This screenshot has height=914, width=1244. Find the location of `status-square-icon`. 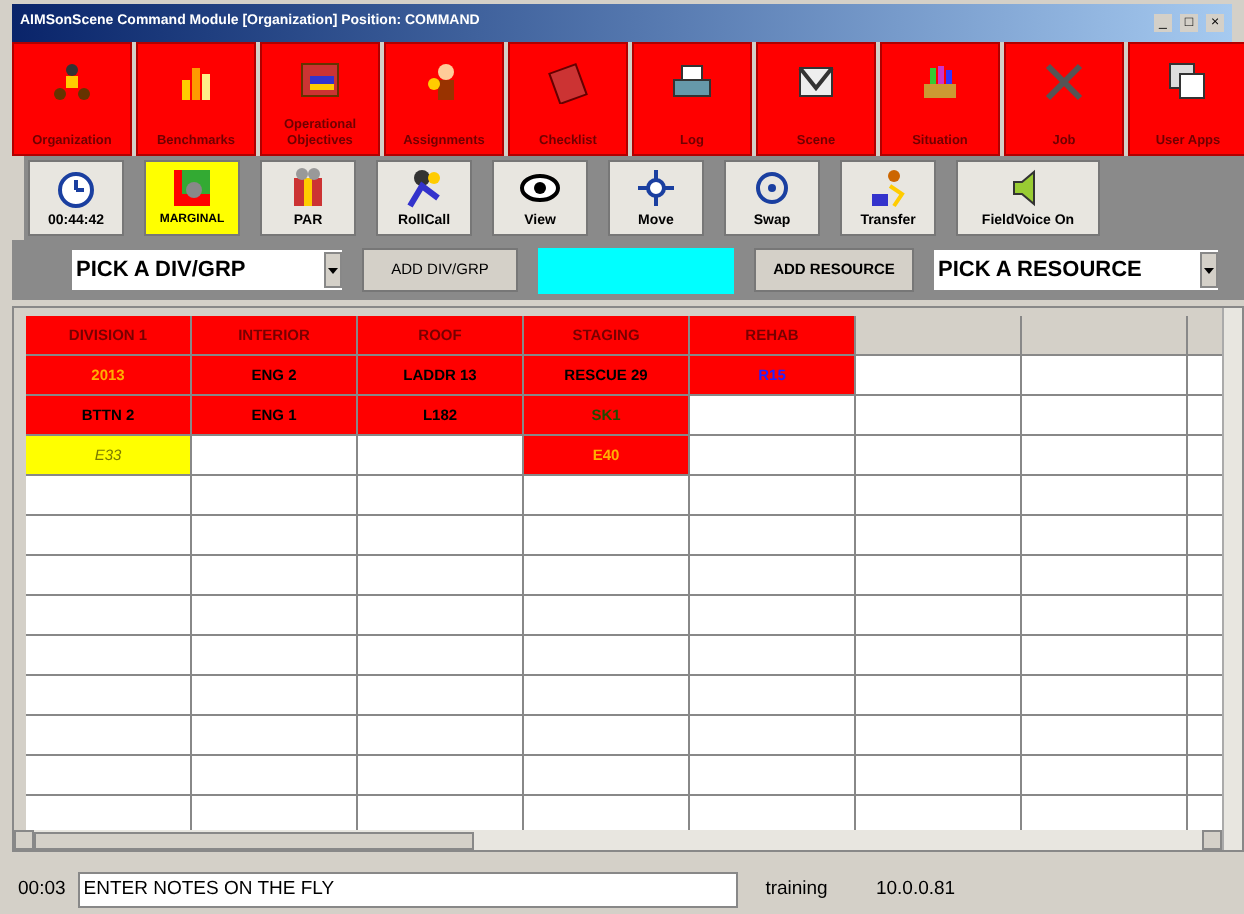

status-square-icon is located at coordinates (192, 188).